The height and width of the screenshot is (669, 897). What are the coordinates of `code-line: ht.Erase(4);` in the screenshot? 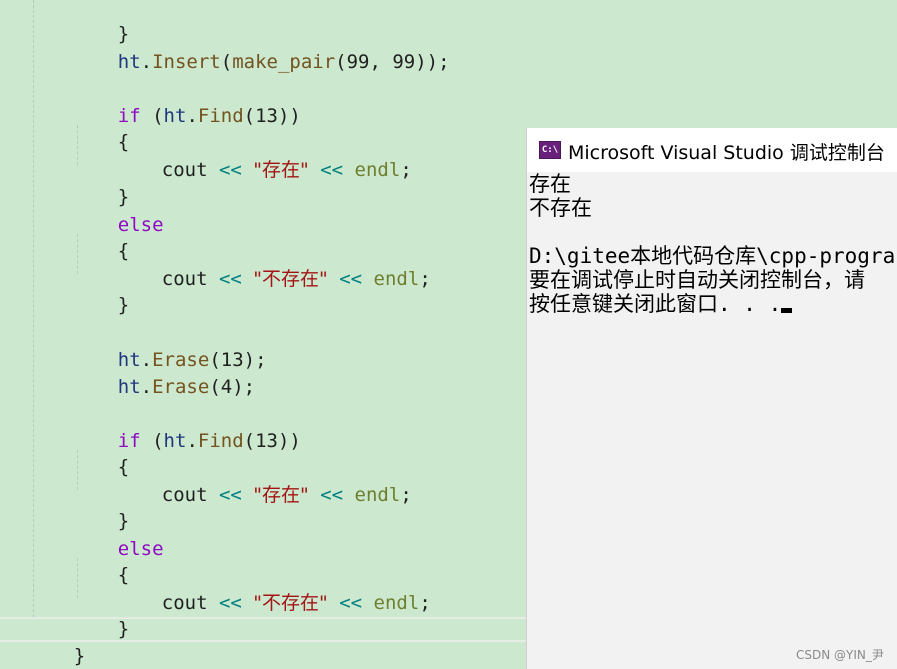 It's located at (163, 372).